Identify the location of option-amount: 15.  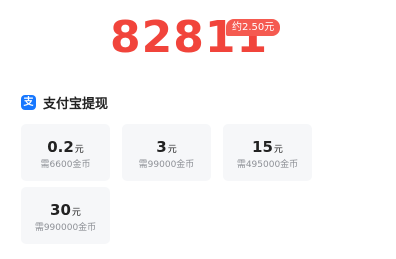
(262, 147).